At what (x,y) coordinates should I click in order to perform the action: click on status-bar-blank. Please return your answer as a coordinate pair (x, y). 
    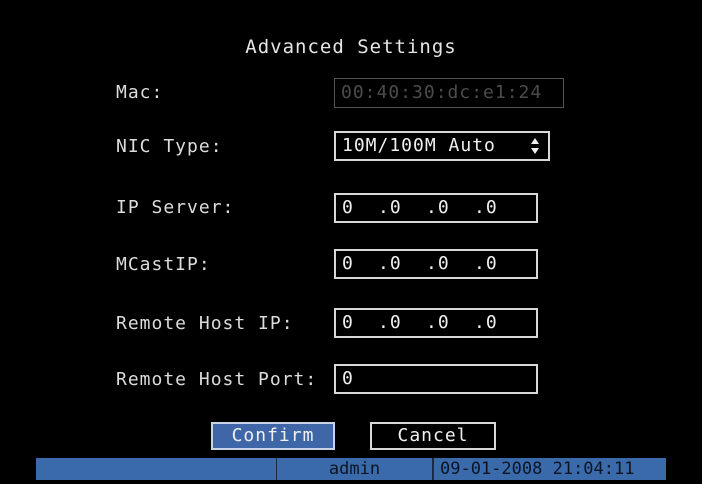
    Looking at the image, I should click on (156, 469).